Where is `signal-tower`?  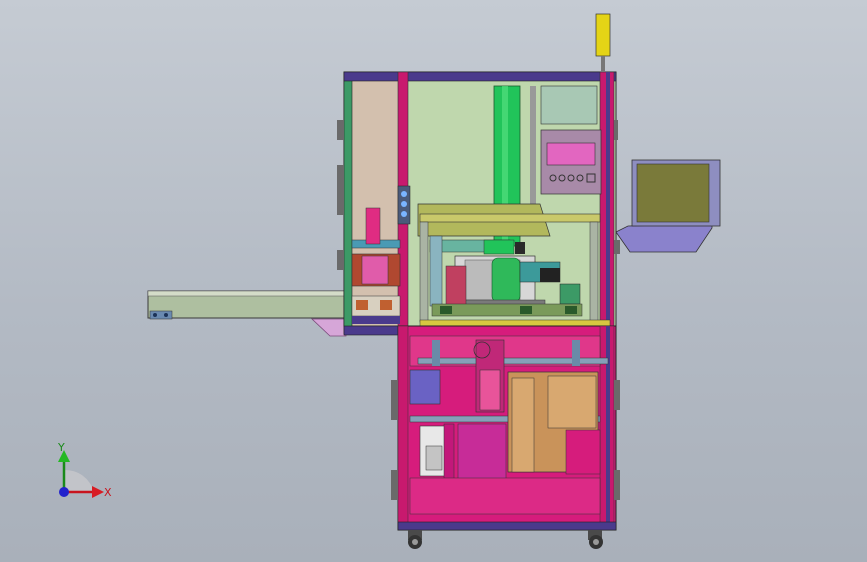 signal-tower is located at coordinates (603, 42).